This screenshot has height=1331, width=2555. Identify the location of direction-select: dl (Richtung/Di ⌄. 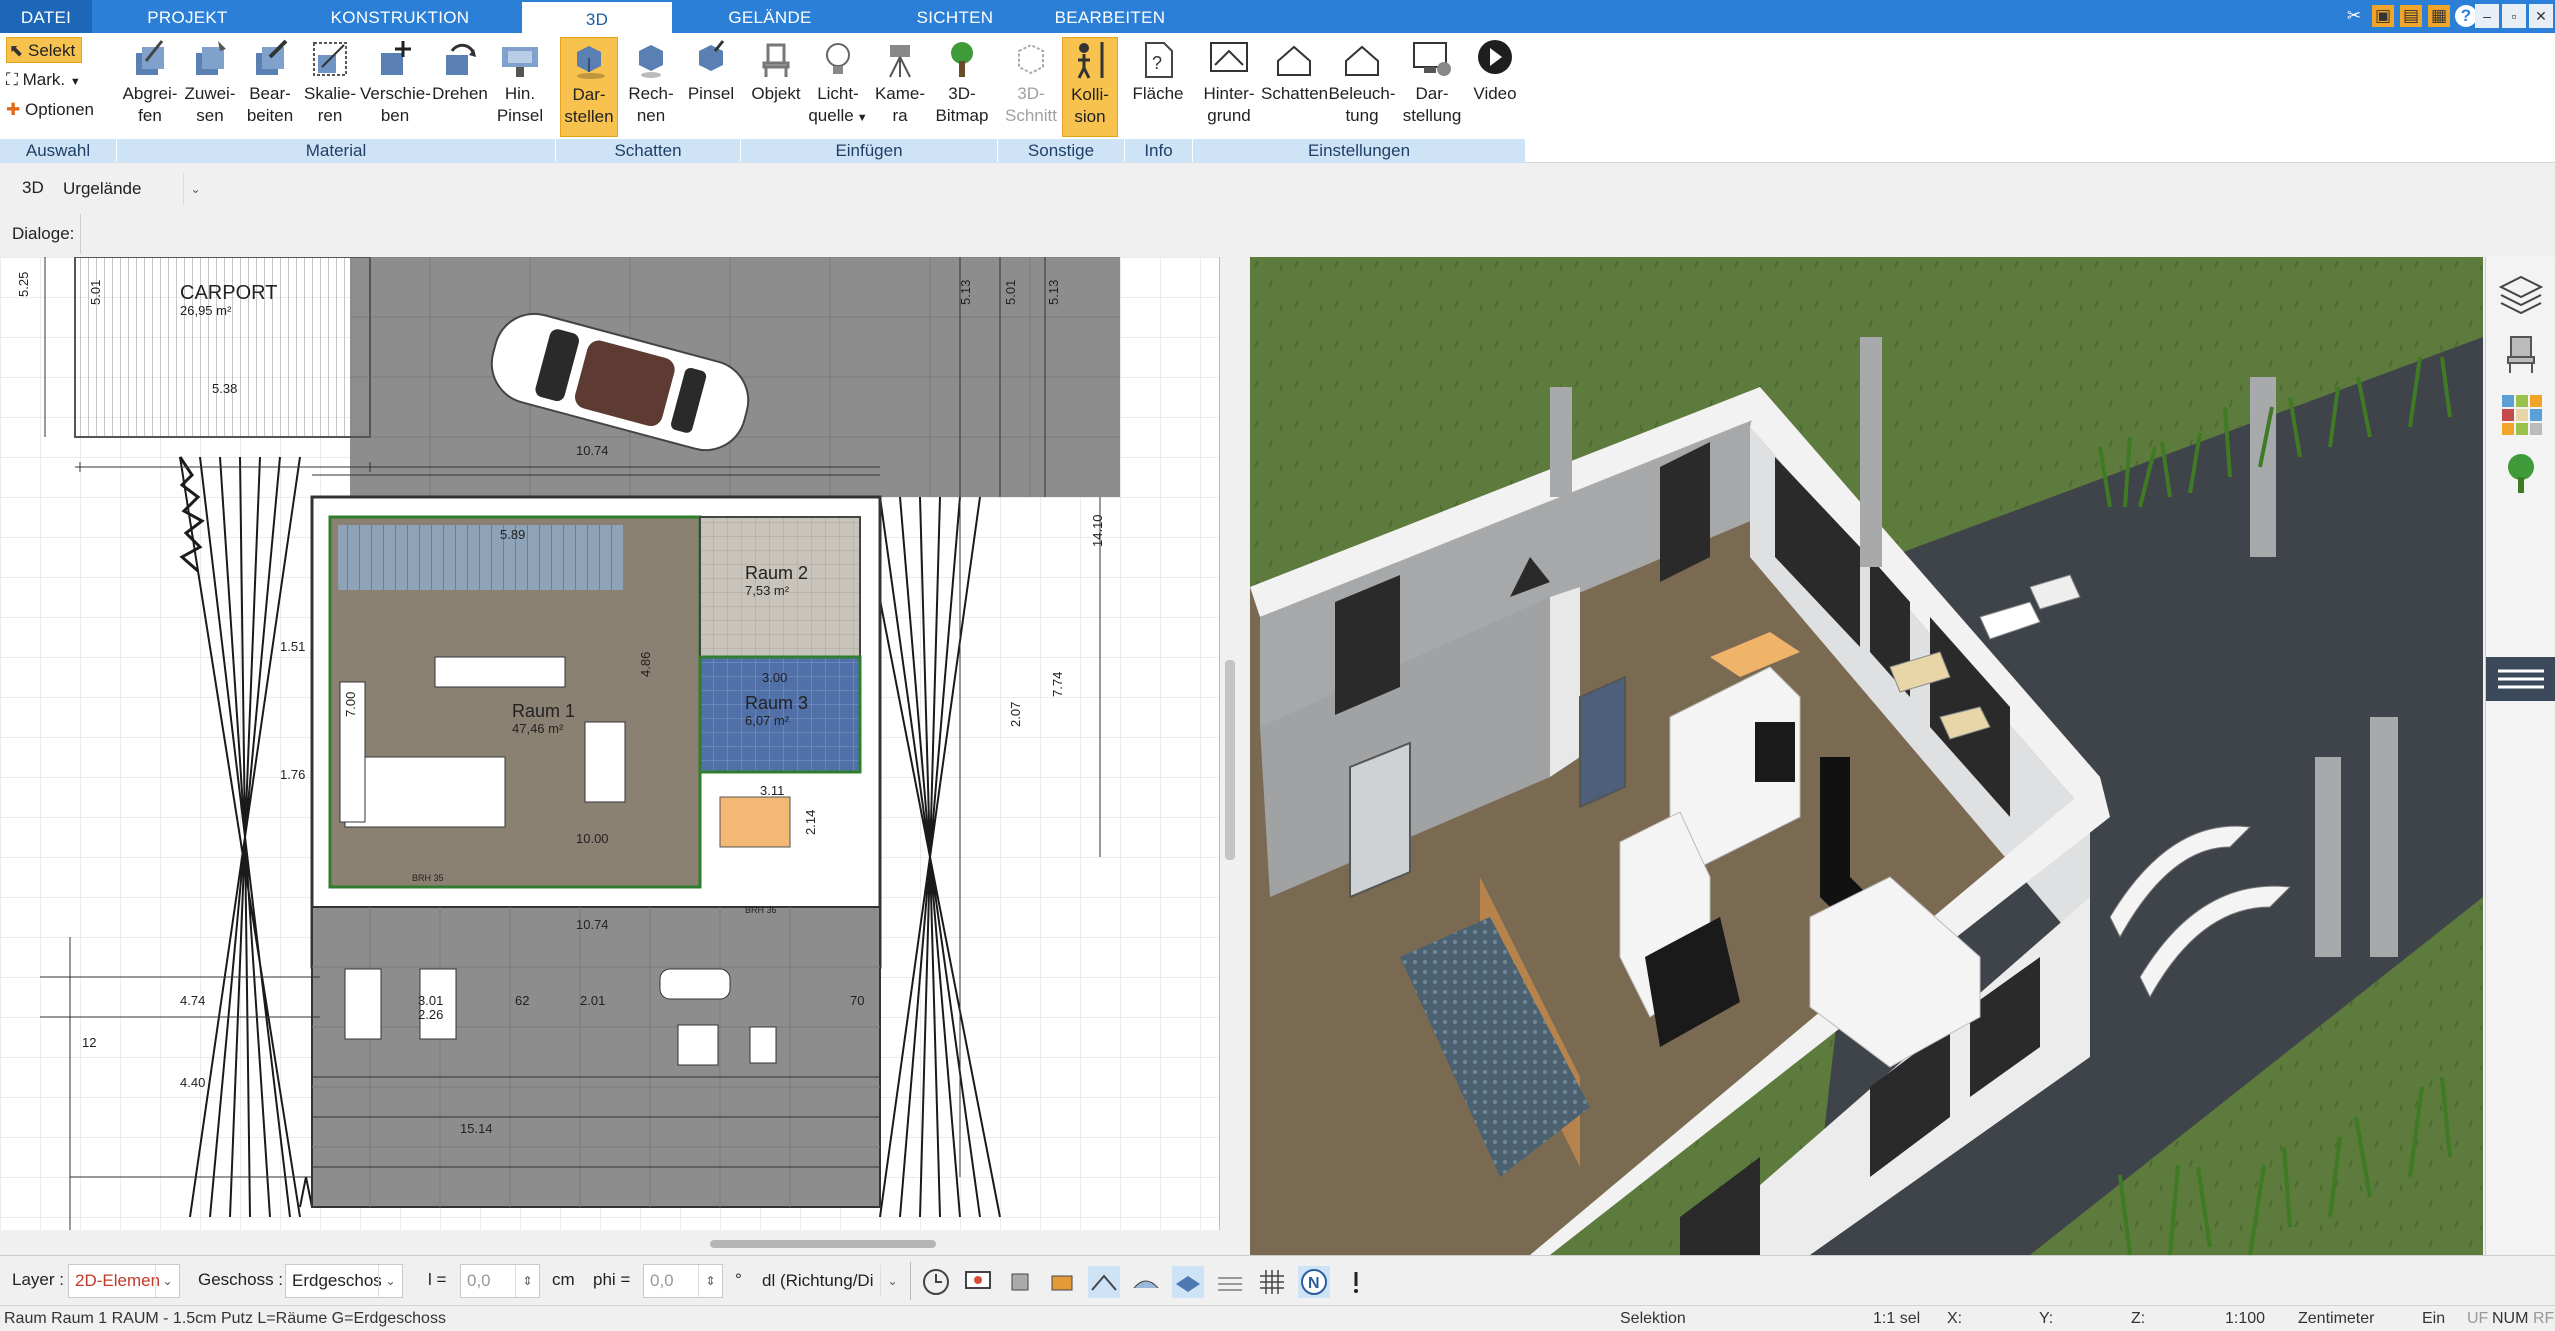
(830, 1281).